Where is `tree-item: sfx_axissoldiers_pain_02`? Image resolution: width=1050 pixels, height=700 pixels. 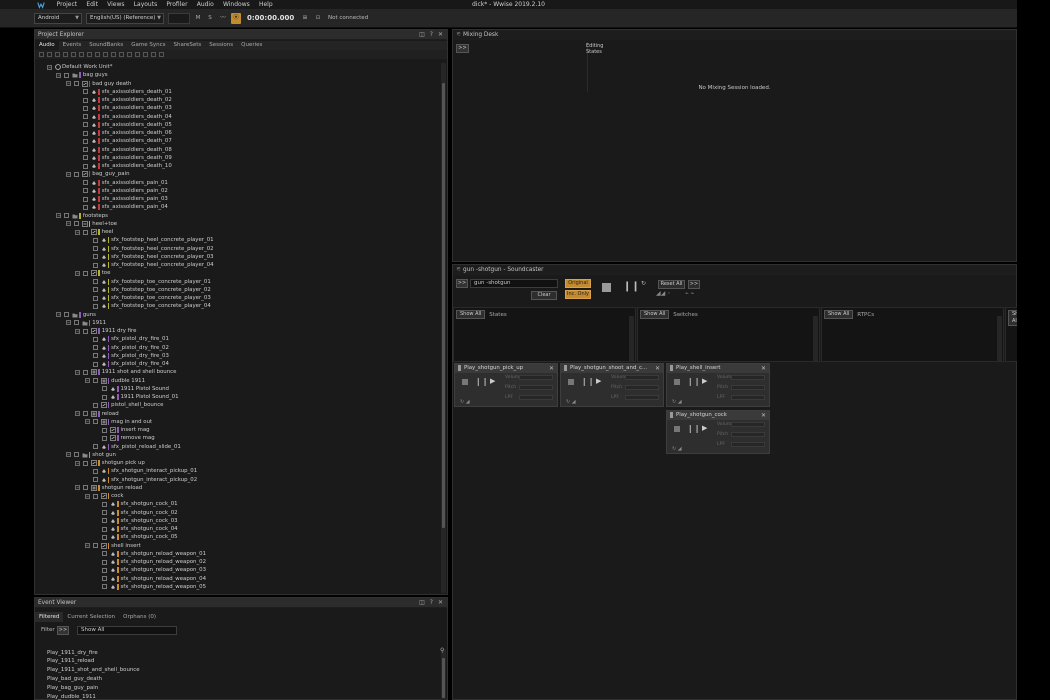
tree-item: sfx_axissoldiers_pain_02 is located at coordinates (121, 191).